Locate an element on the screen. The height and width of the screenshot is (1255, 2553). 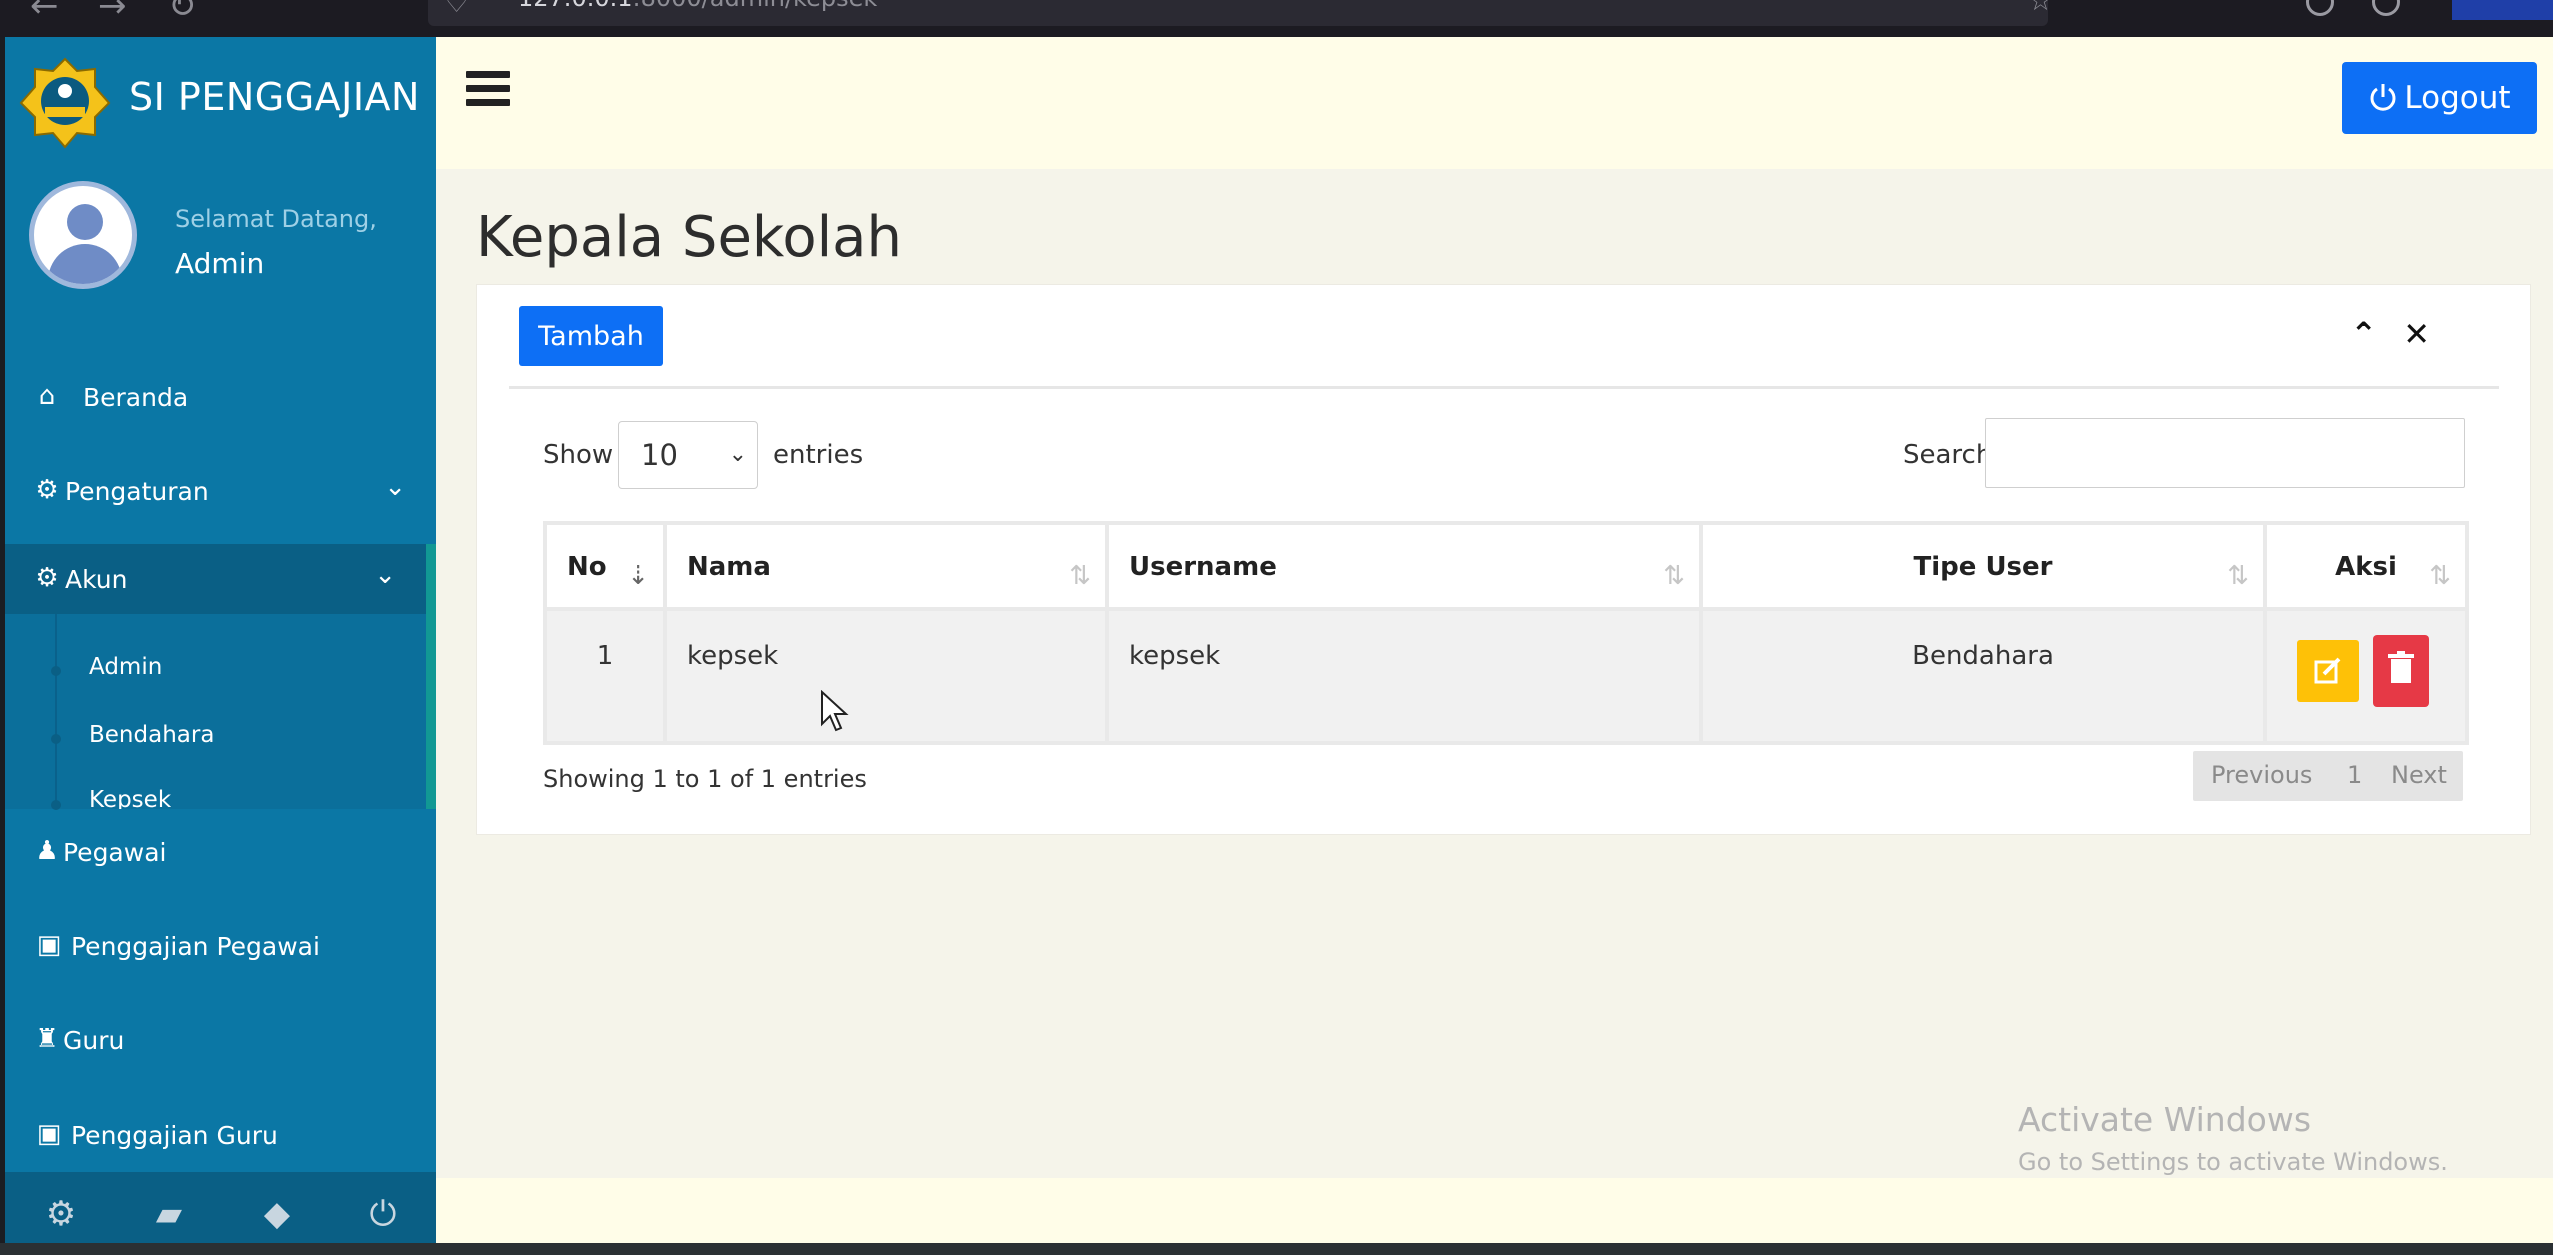
power-icon: ⏻ is located at coordinates (383, 1214).